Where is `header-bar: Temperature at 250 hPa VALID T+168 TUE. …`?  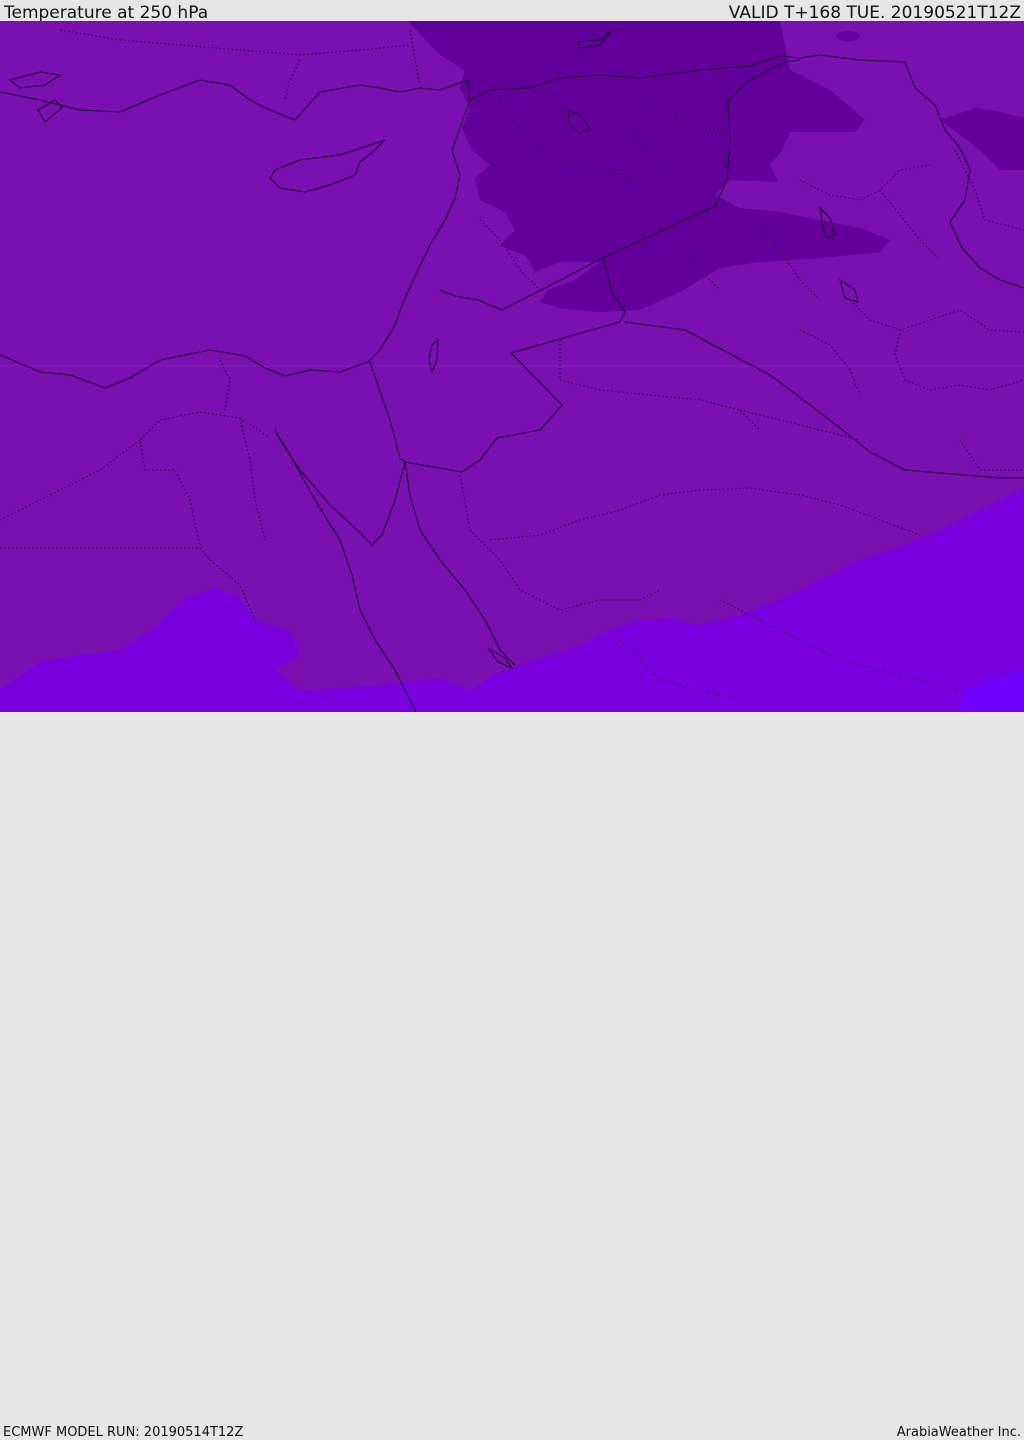 header-bar: Temperature at 250 hPa VALID T+168 TUE. … is located at coordinates (512, 11).